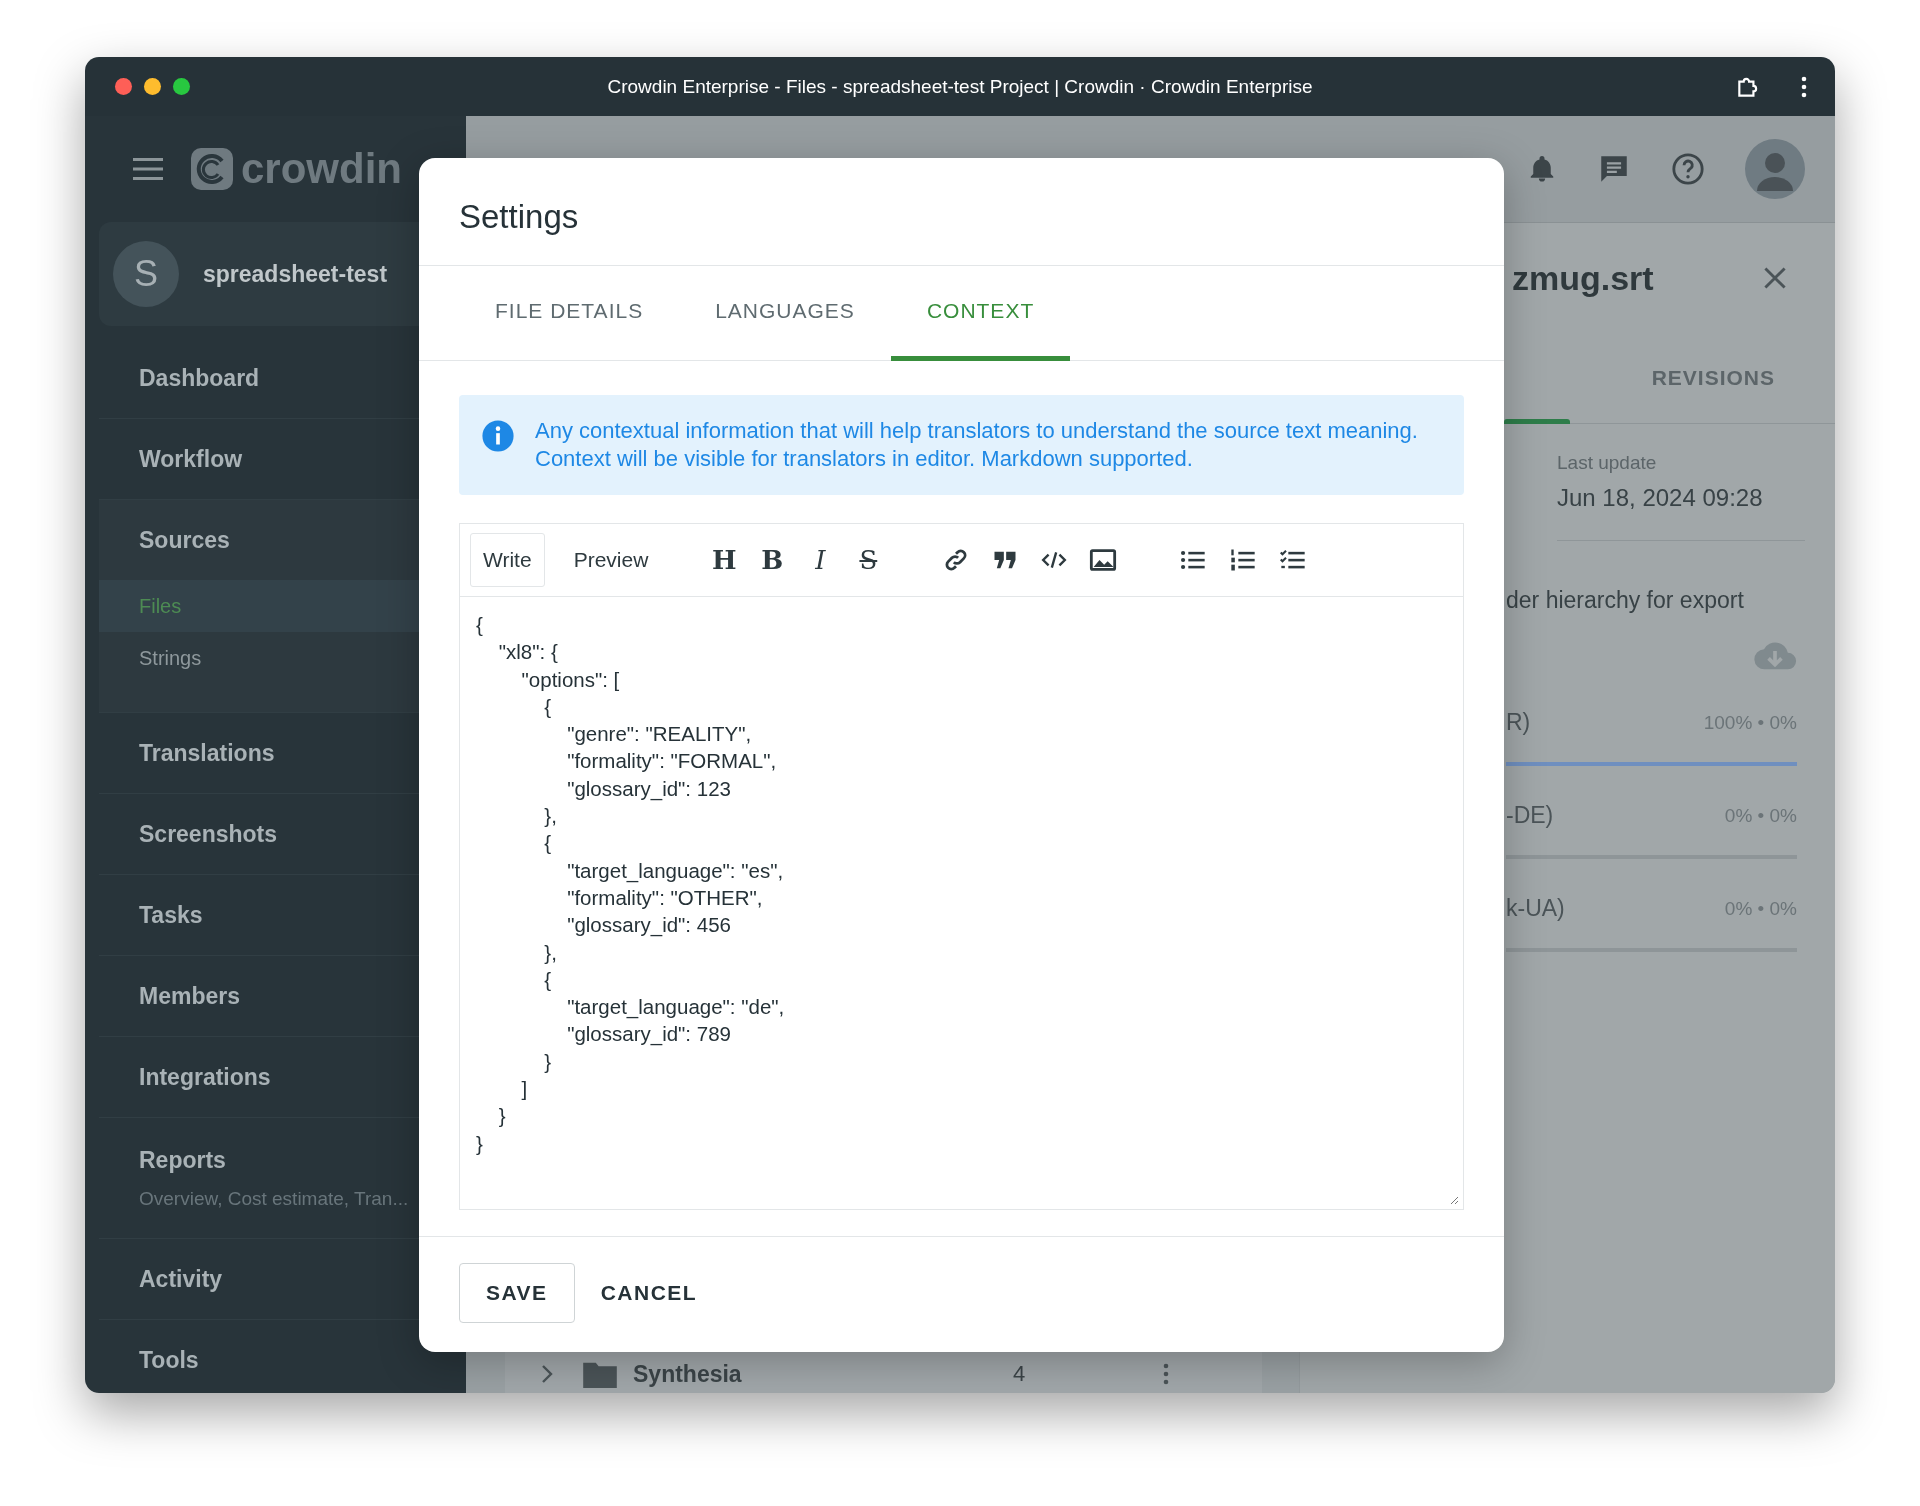 This screenshot has width=1920, height=1506. What do you see at coordinates (1607, 463) in the screenshot?
I see `last-update-label: Last update` at bounding box center [1607, 463].